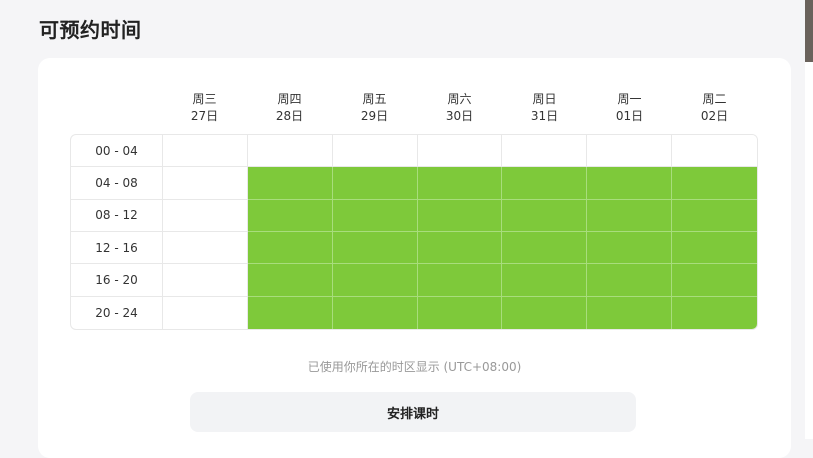 Image resolution: width=813 pixels, height=458 pixels. Describe the element at coordinates (544, 108) in the screenshot. I see `day-header: 周日 31日` at that location.